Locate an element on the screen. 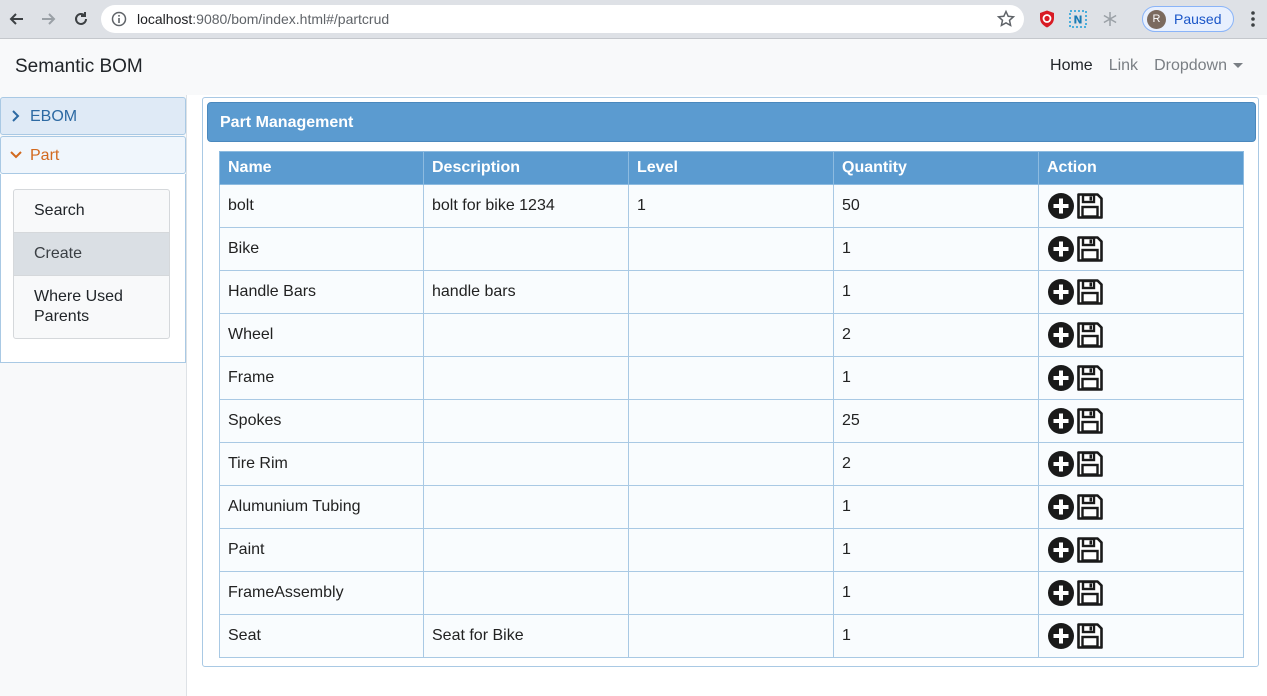 This screenshot has width=1267, height=696. bookmark-star-icon is located at coordinates (1006, 19).